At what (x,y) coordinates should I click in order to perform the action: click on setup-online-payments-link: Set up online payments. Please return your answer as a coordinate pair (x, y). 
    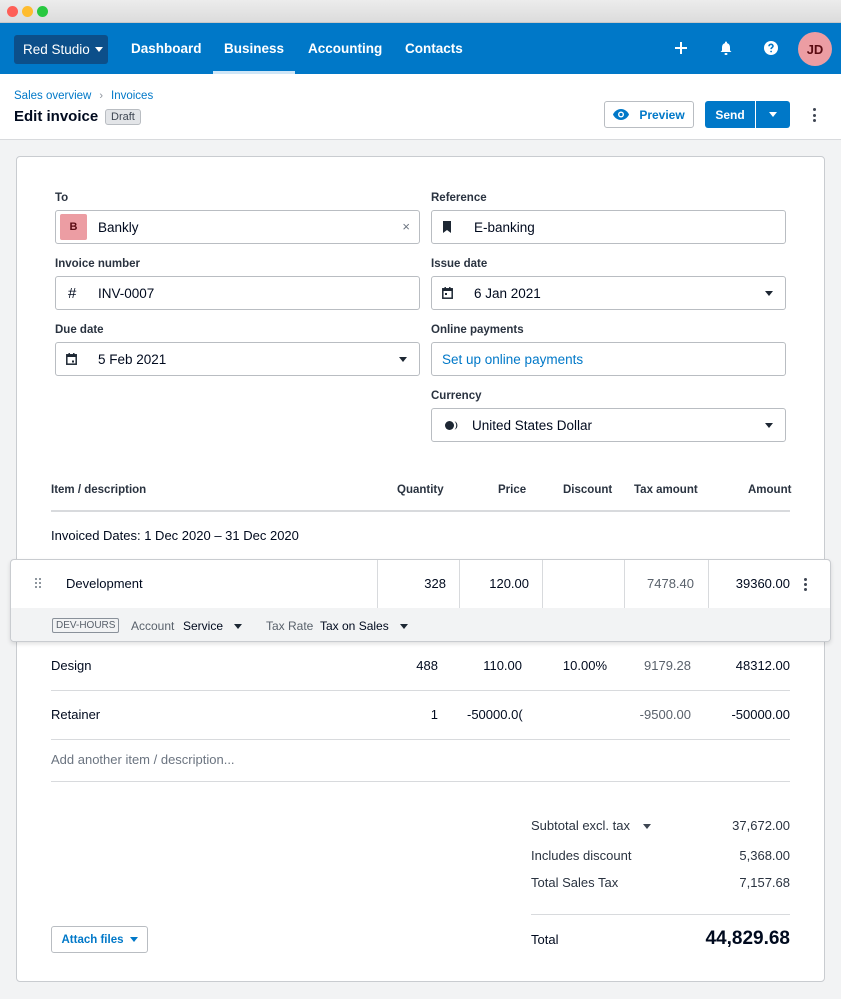
    Looking at the image, I should click on (512, 359).